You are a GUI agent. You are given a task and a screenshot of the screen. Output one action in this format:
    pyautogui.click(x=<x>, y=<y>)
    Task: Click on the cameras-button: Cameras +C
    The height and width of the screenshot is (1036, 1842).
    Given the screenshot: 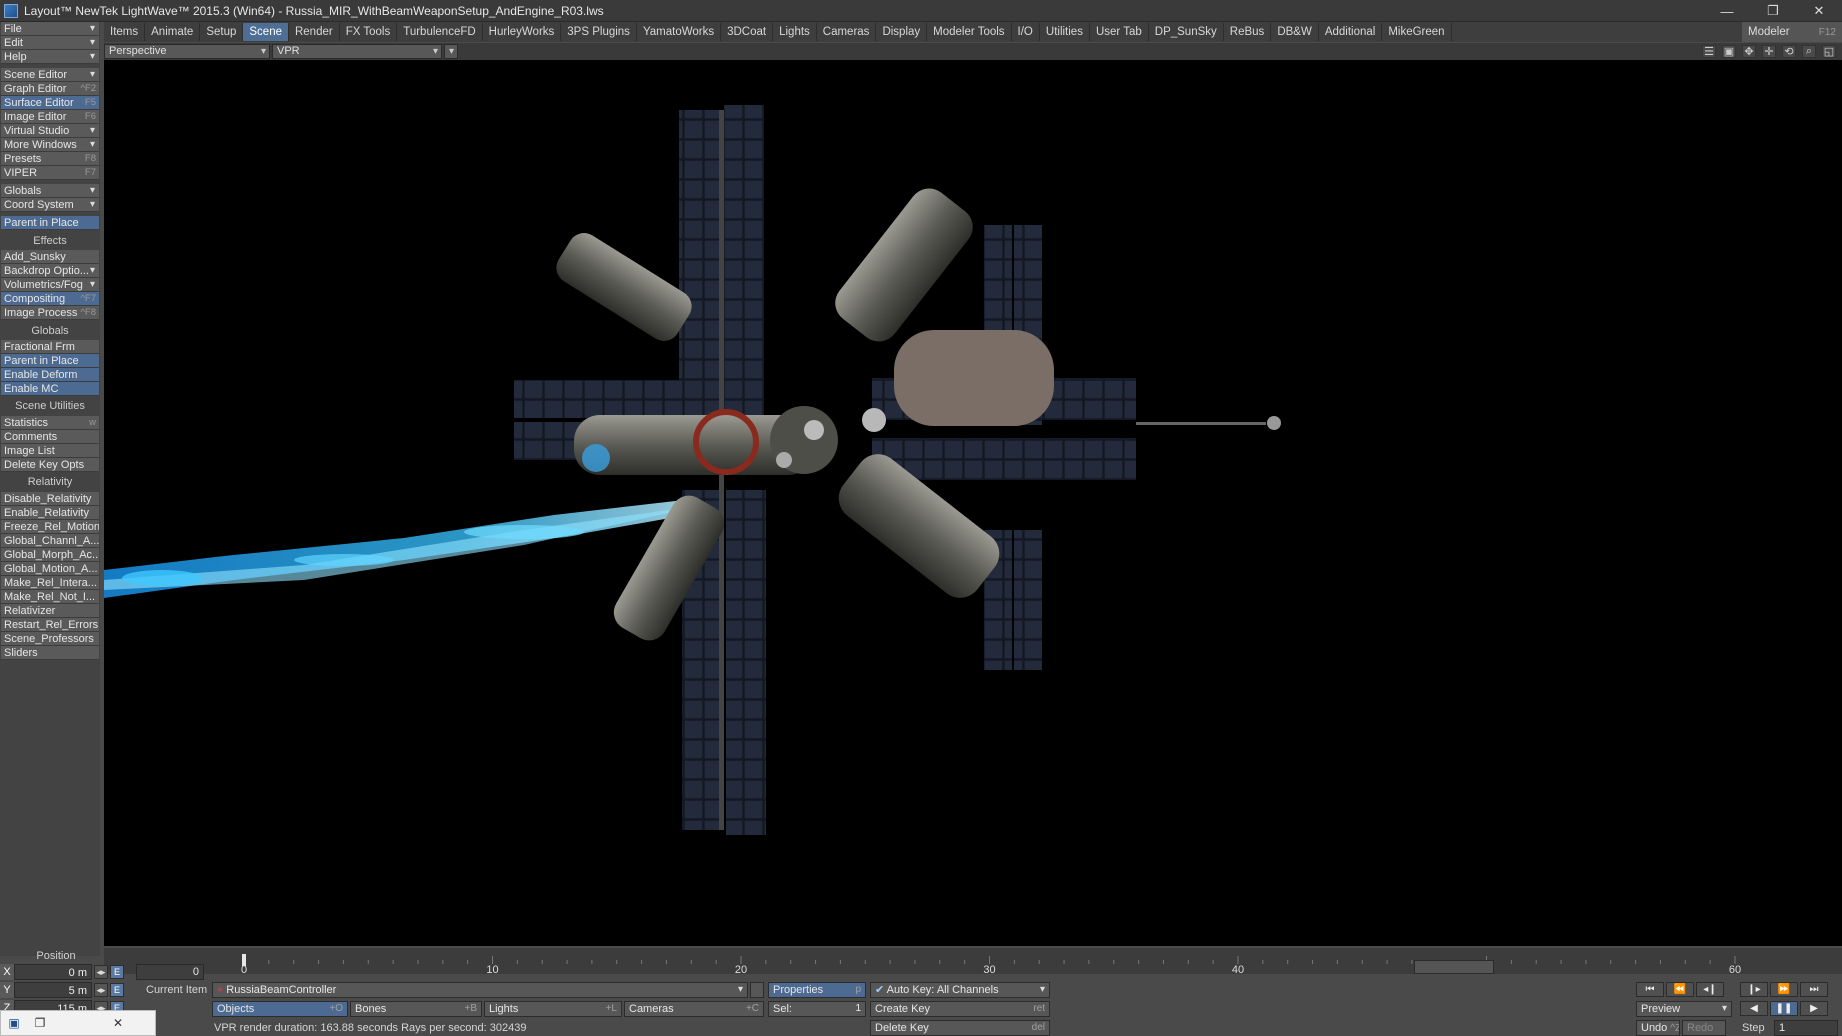 What is the action you would take?
    pyautogui.click(x=694, y=1009)
    